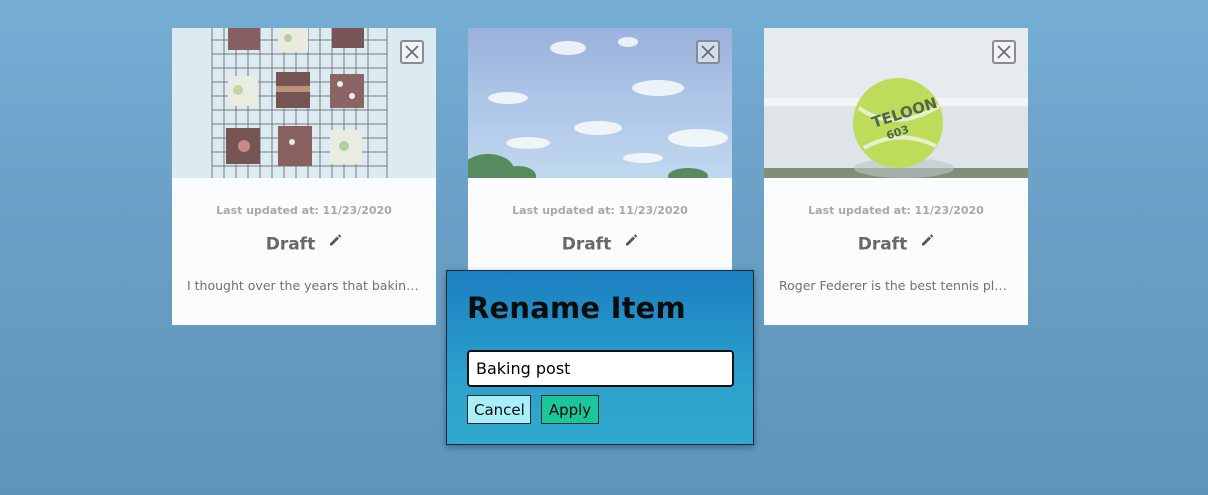  I want to click on post-image-brownies, so click(304, 103).